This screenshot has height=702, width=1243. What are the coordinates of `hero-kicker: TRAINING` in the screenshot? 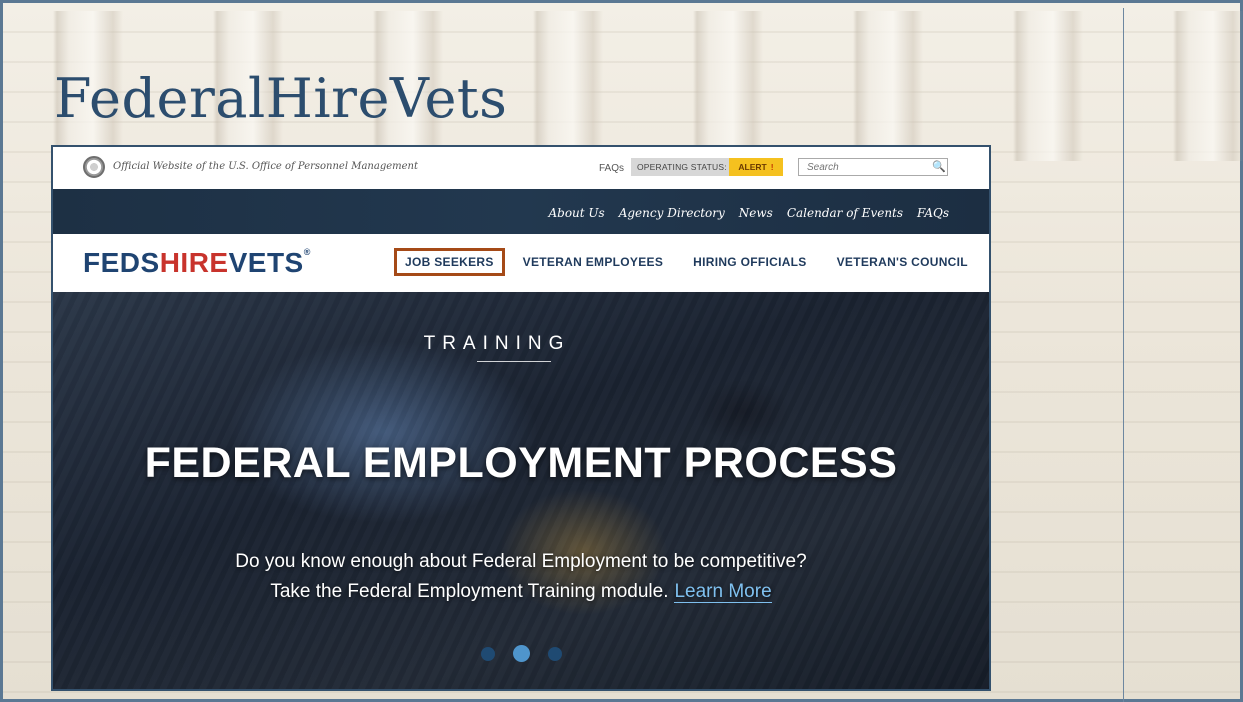 It's located at (497, 343).